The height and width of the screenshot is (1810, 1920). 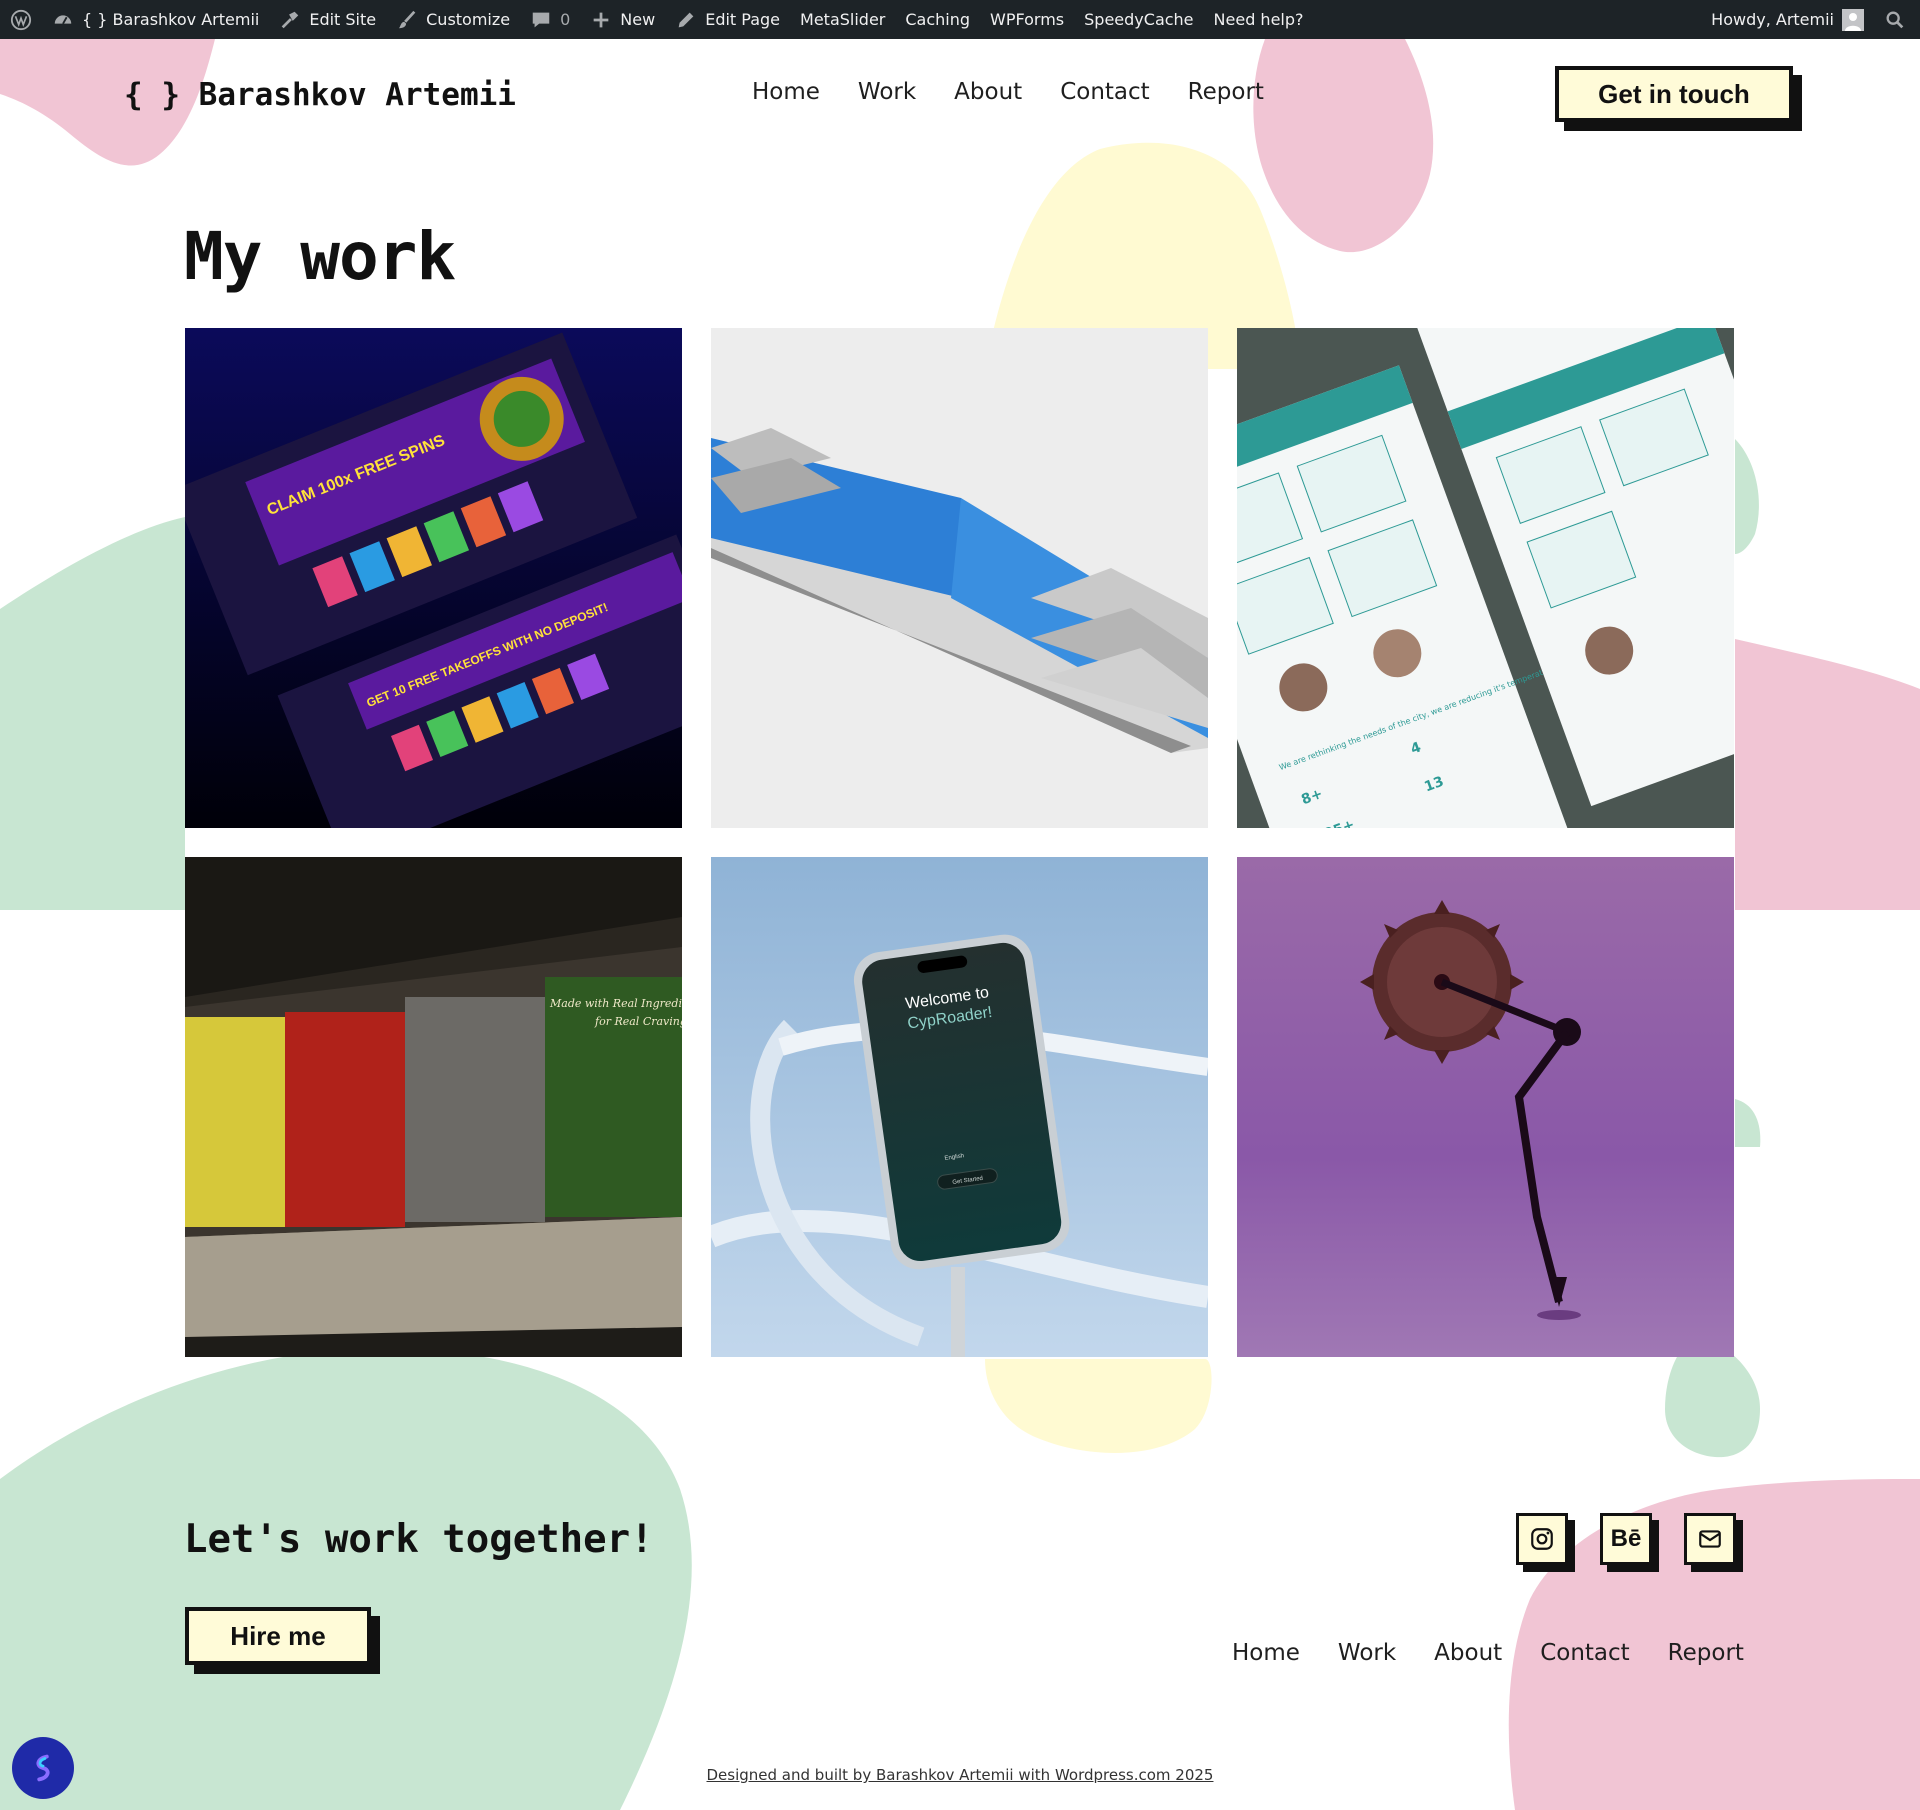 What do you see at coordinates (1468, 1653) in the screenshot?
I see `footer-nav-about: About` at bounding box center [1468, 1653].